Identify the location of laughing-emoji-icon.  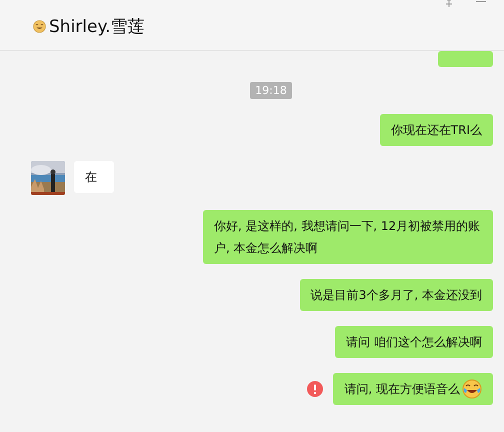
(472, 389).